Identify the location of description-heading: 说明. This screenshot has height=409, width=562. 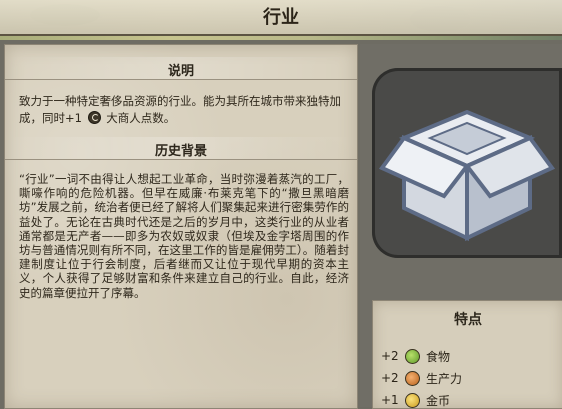
(181, 68).